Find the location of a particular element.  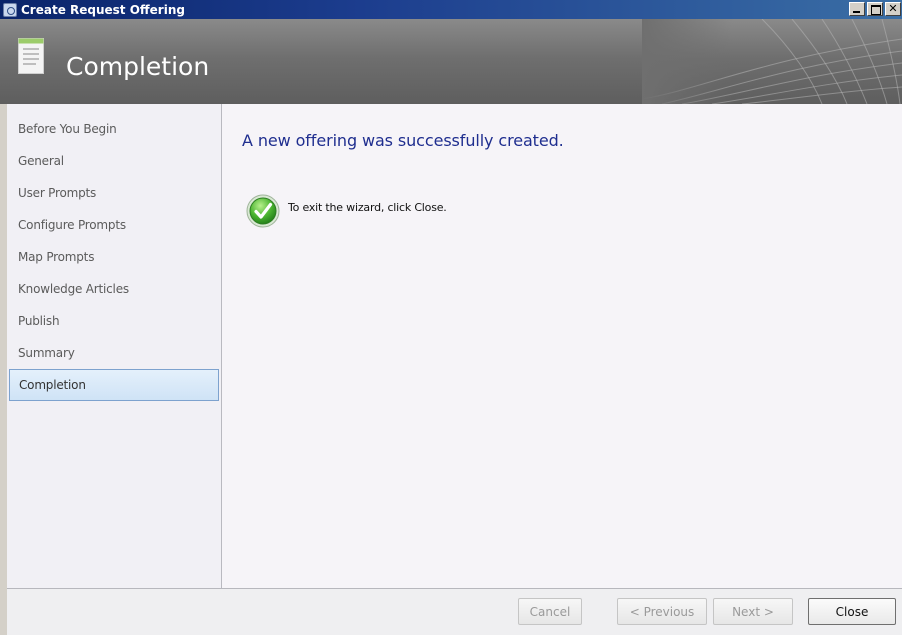

previous-button: < Previous is located at coordinates (662, 611).